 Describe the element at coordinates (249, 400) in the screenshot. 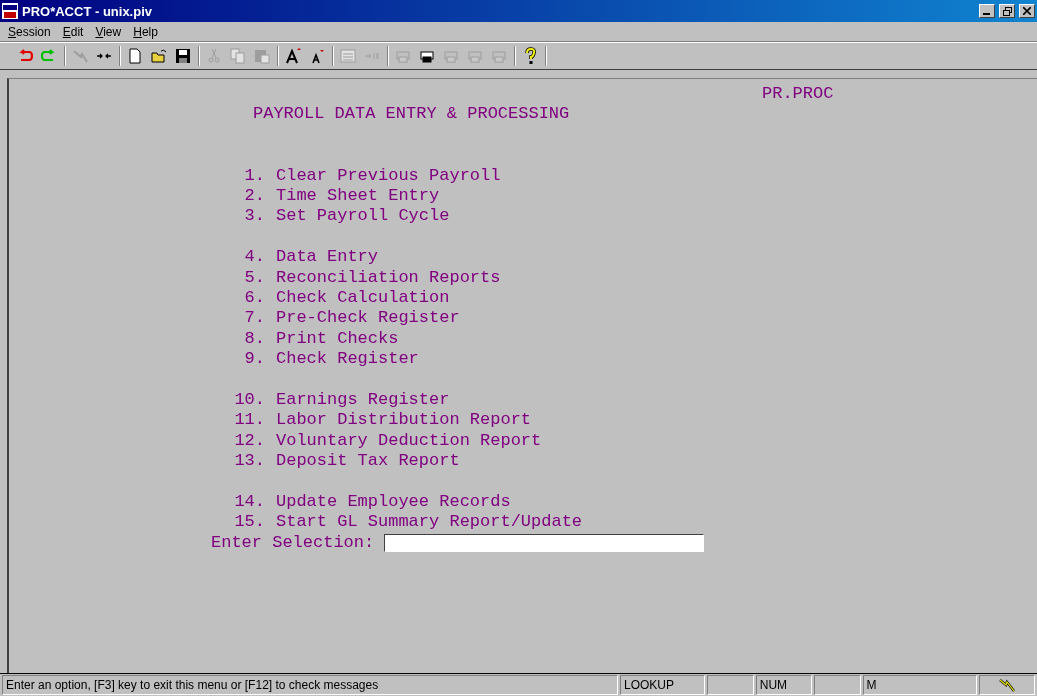

I see `option-number: 10.` at that location.